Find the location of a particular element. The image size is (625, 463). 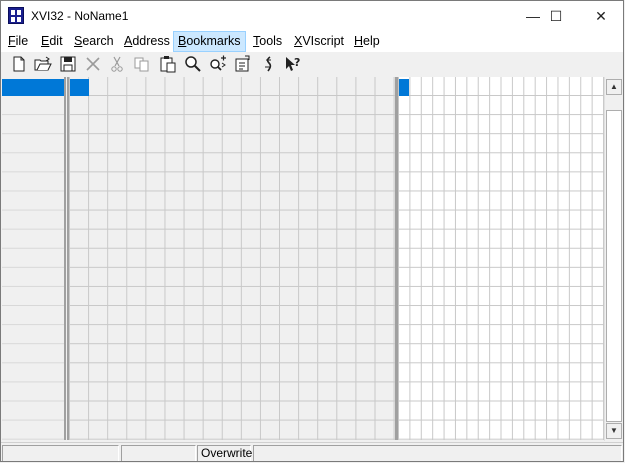

status-bar: Overwrite is located at coordinates (312, 451).